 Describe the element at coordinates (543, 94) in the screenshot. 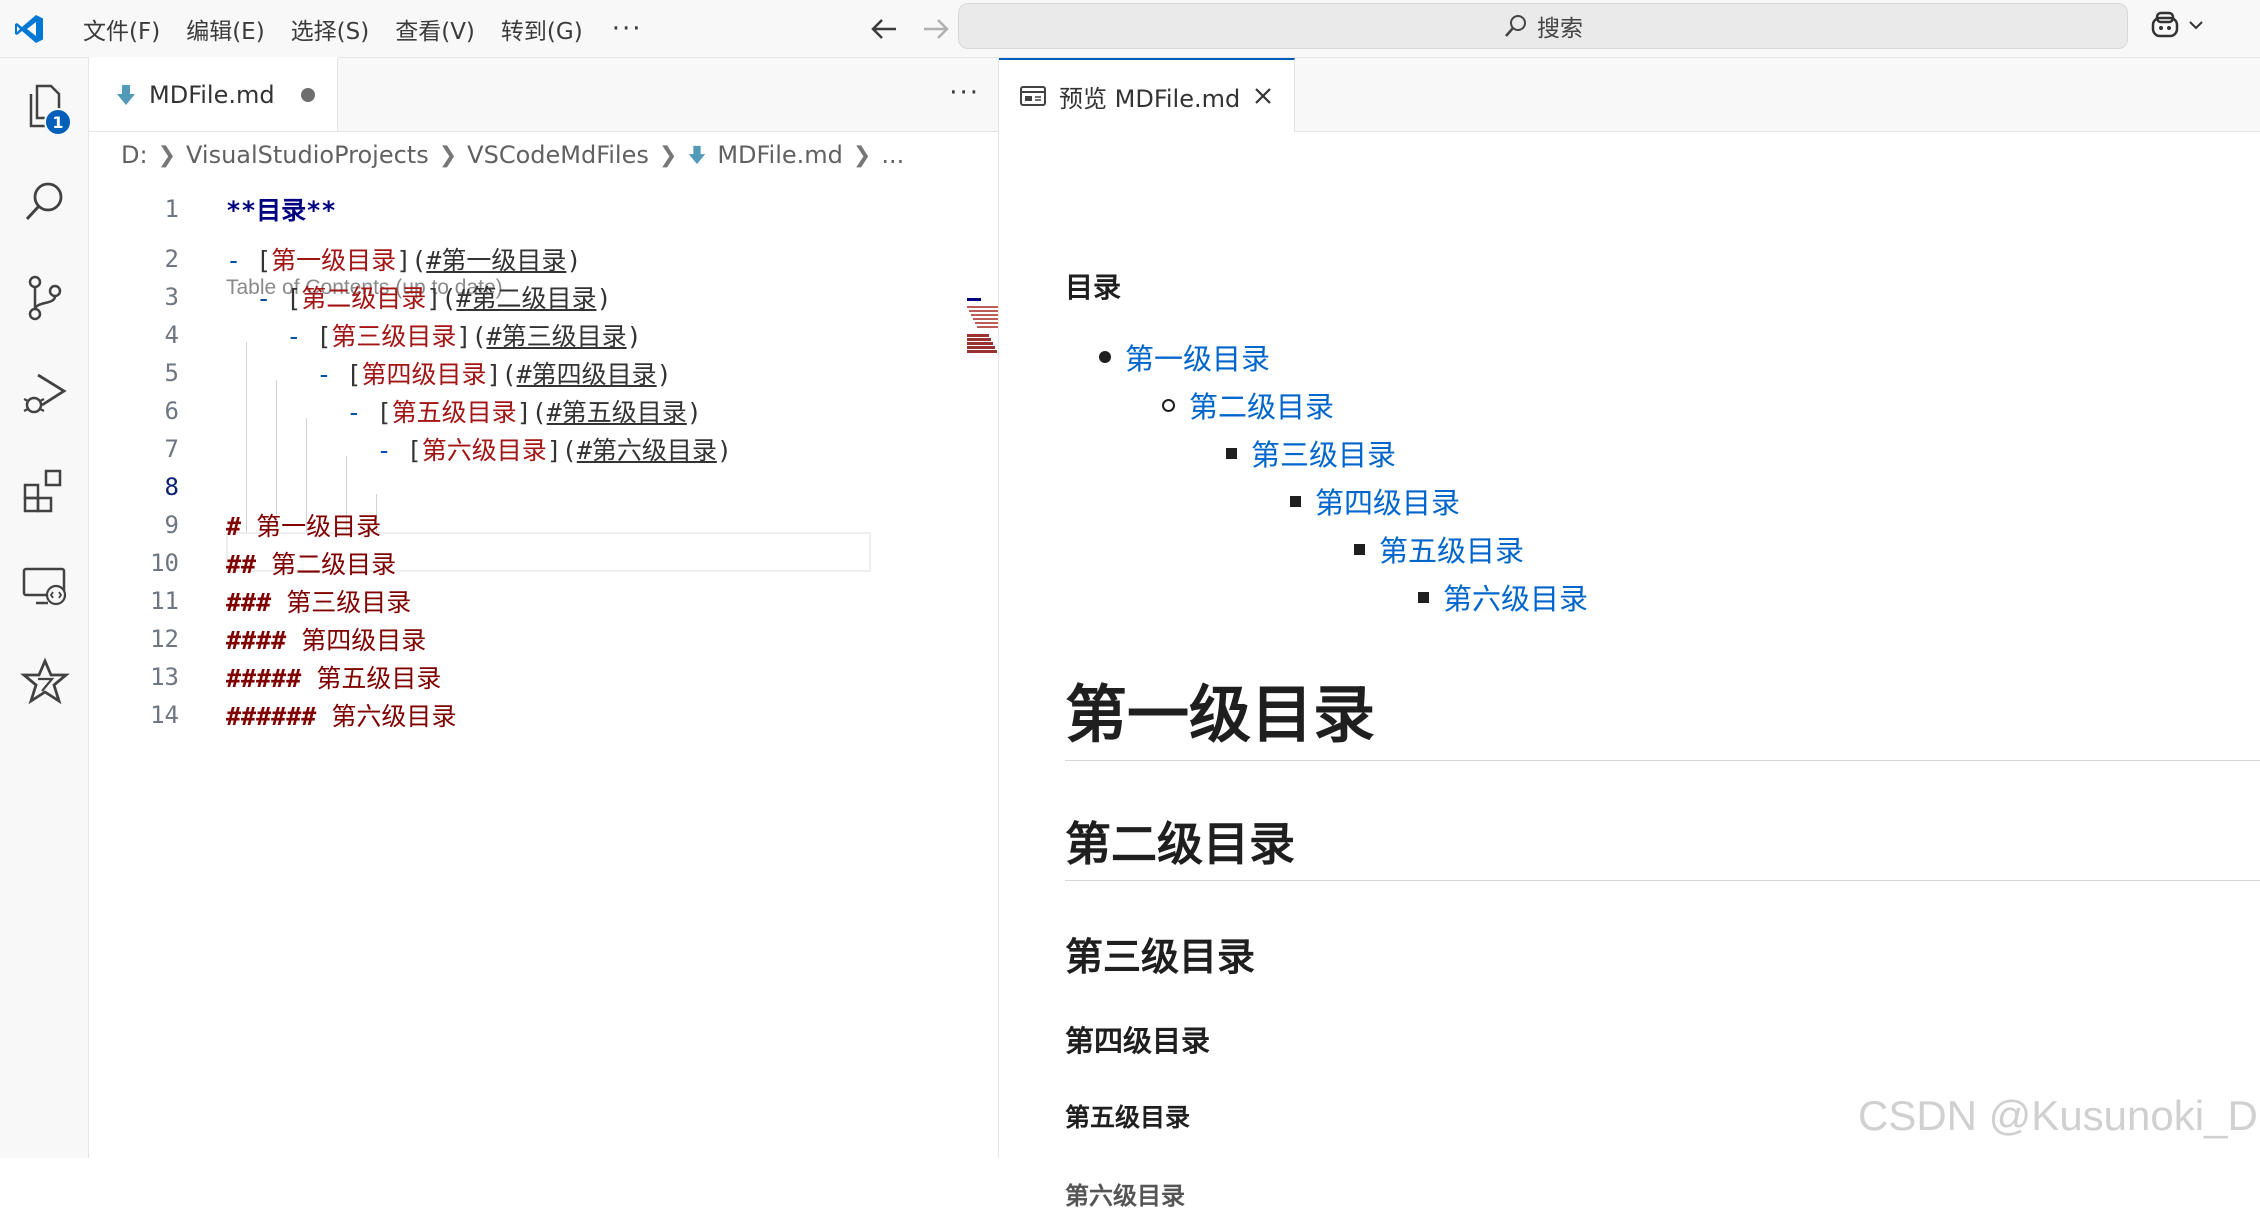

I see `editor-tabs: MDFile.md ···` at that location.